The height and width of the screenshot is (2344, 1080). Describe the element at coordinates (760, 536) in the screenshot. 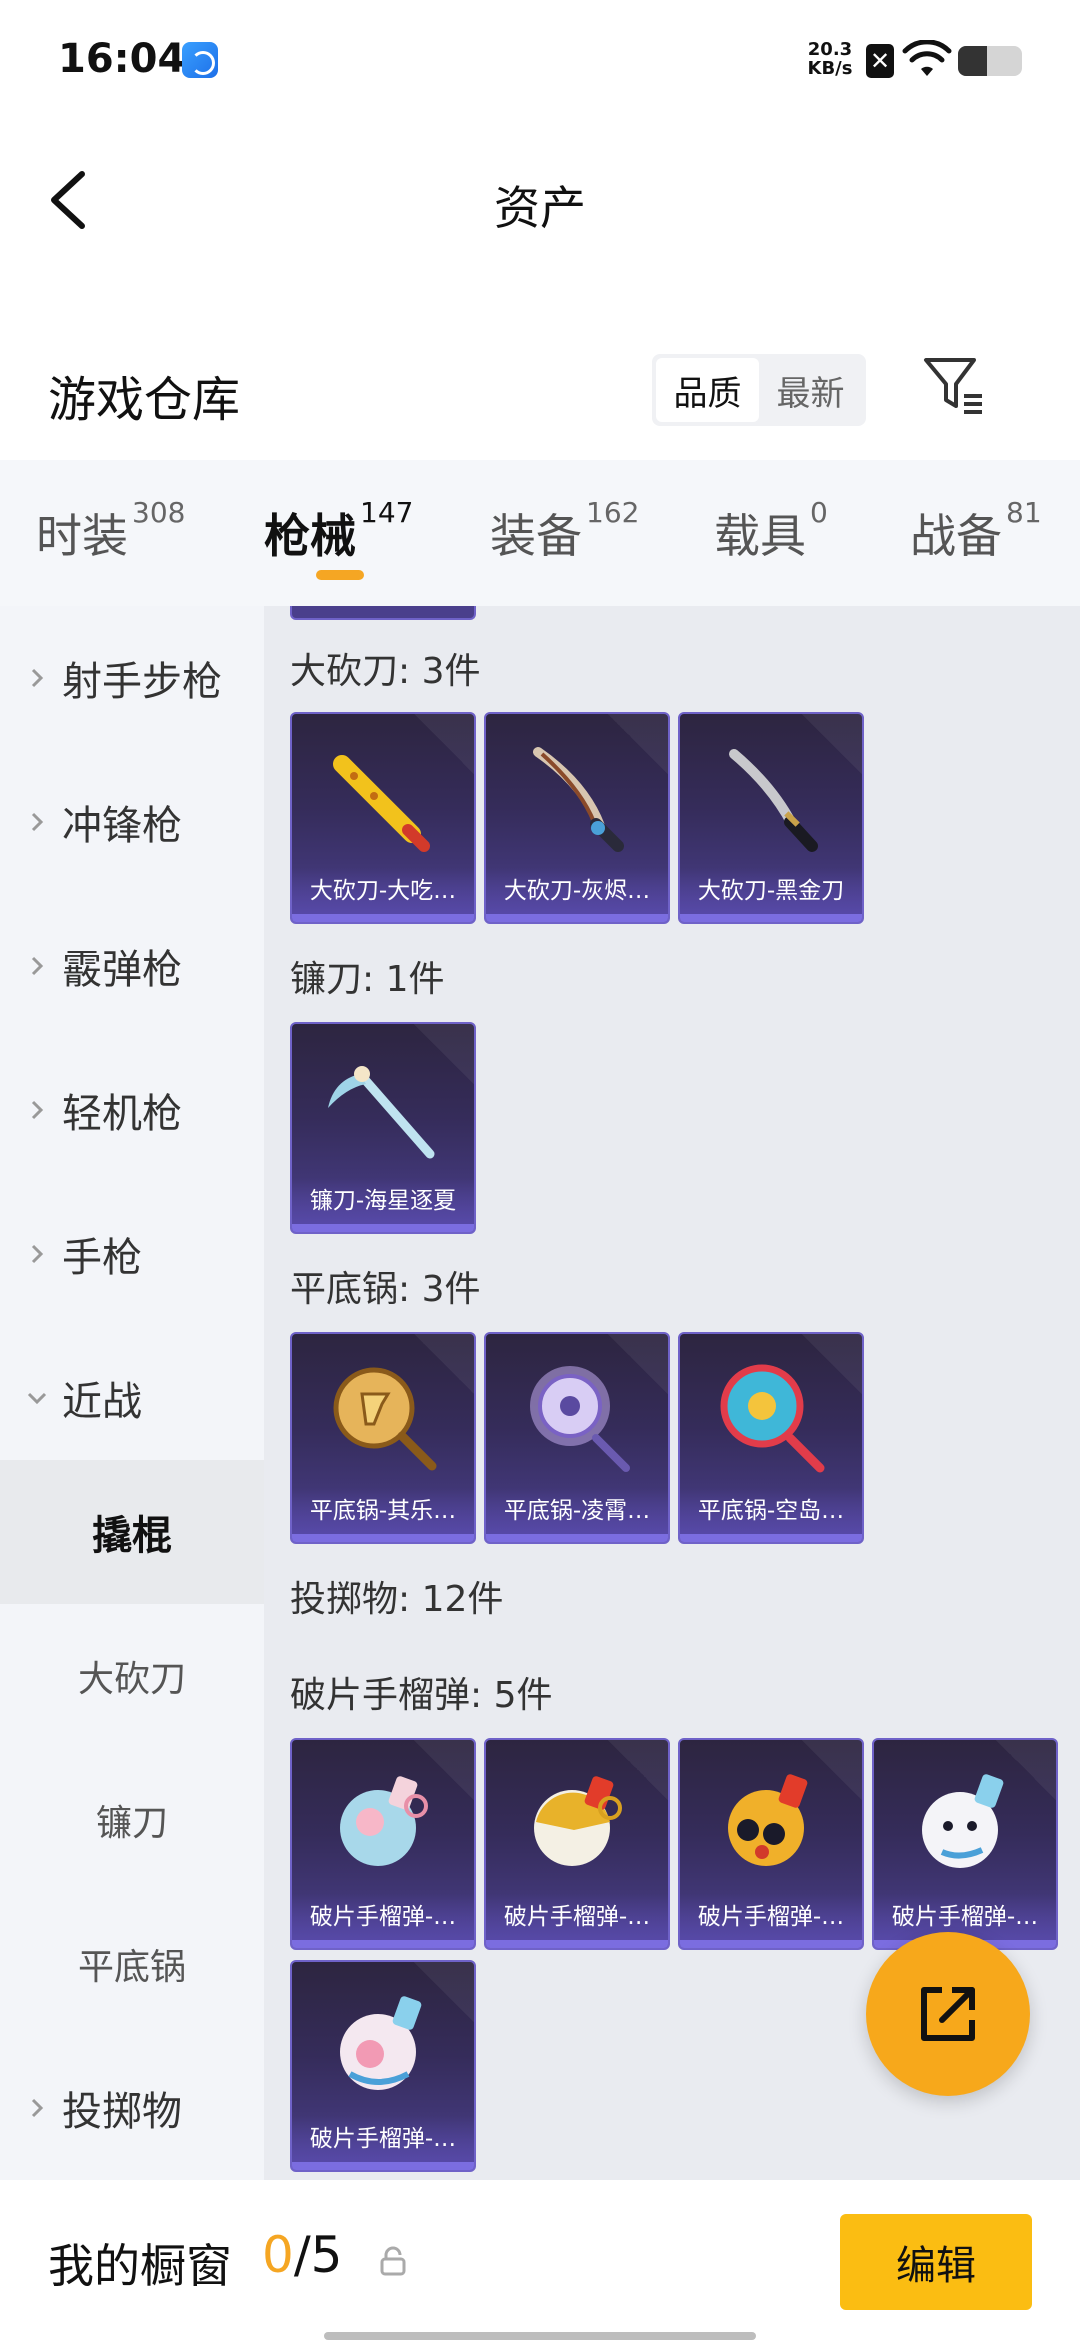

I see `tab-label: 载具` at that location.